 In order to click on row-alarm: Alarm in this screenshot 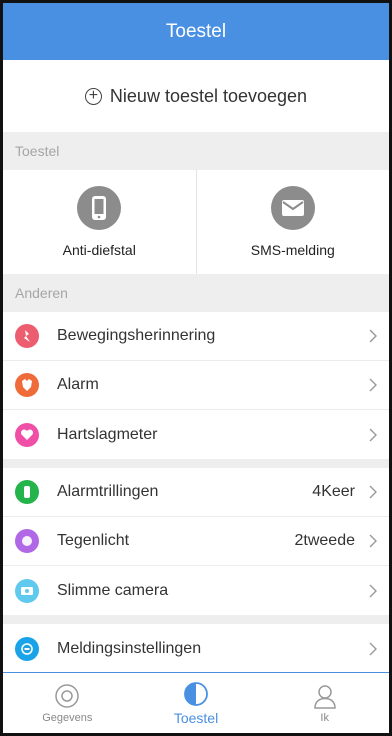, I will do `click(196, 385)`.